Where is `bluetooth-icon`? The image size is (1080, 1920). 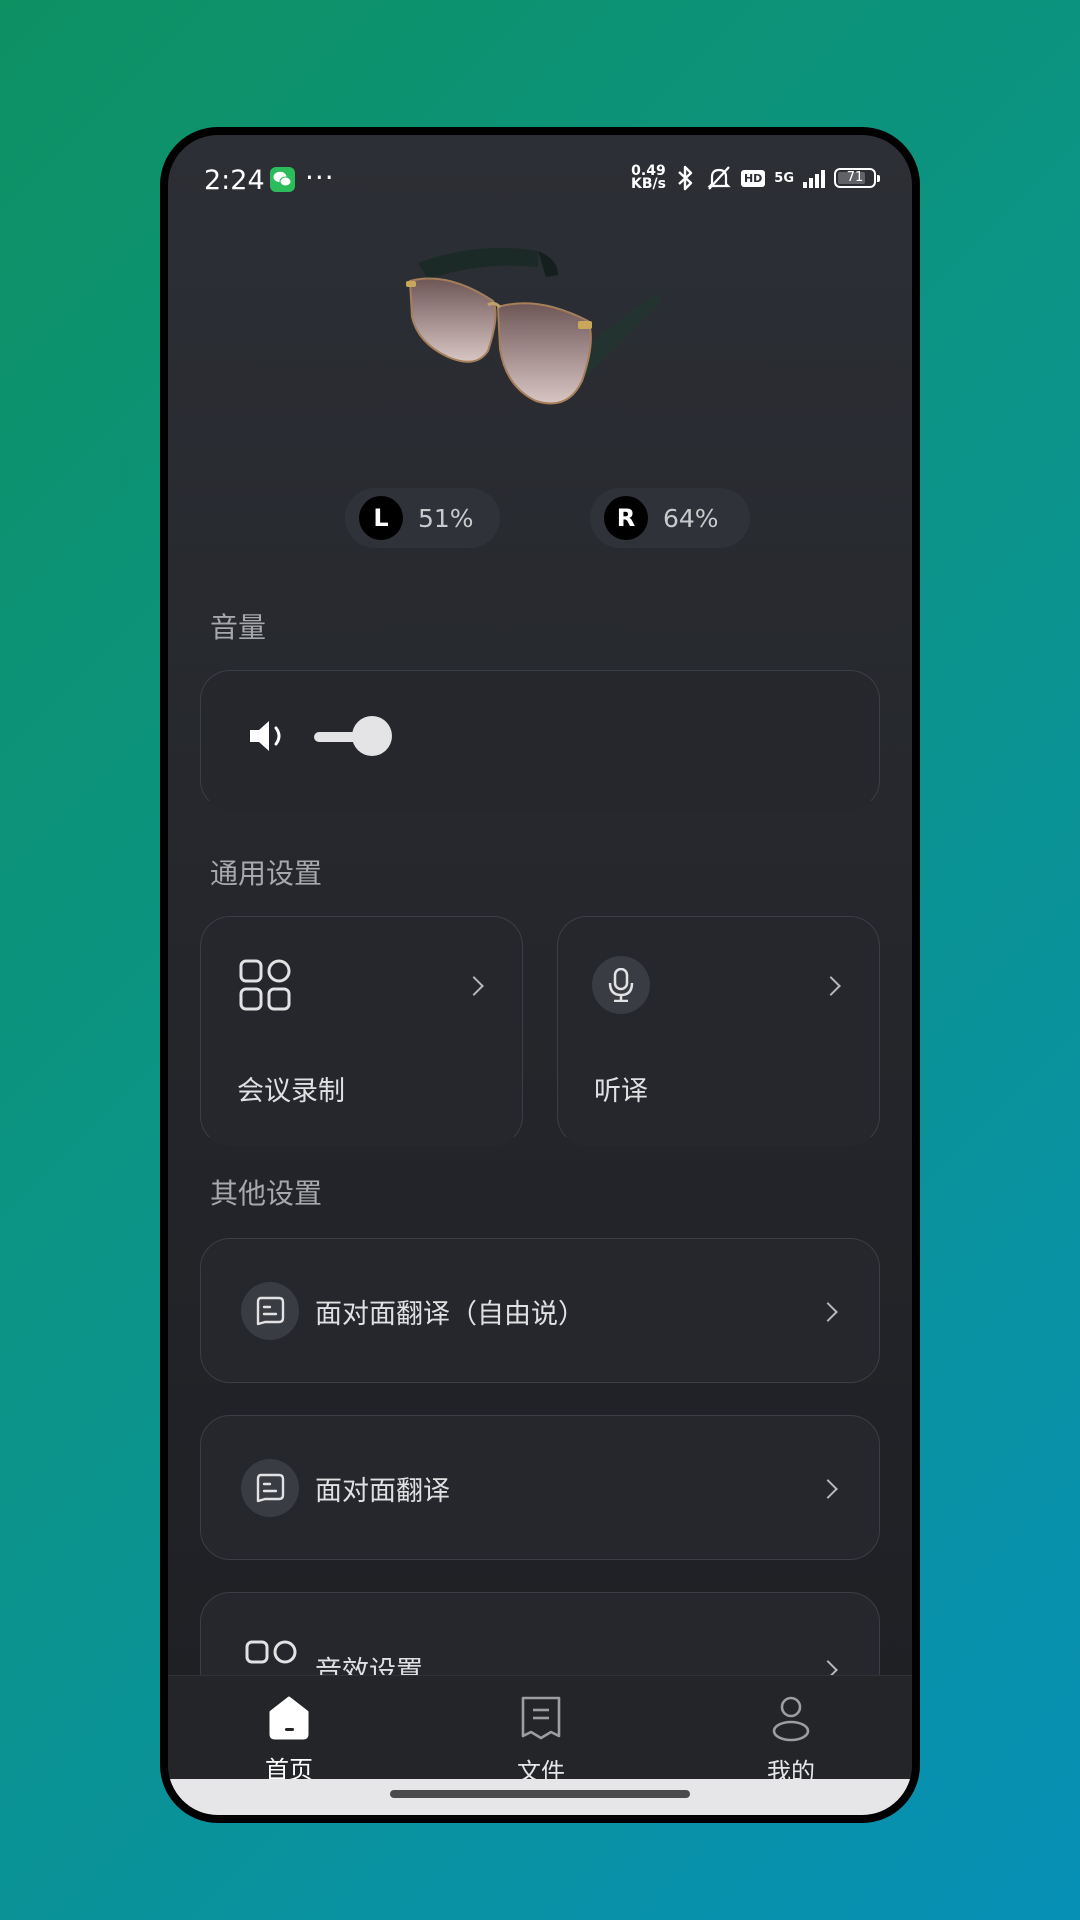
bluetooth-icon is located at coordinates (685, 178).